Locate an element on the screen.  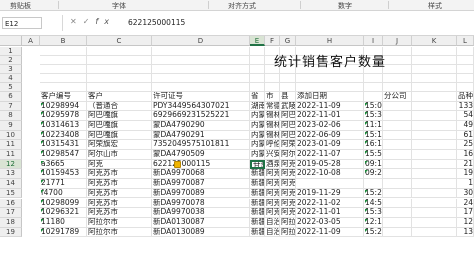
row-header: 6 is located at coordinates (11, 97).